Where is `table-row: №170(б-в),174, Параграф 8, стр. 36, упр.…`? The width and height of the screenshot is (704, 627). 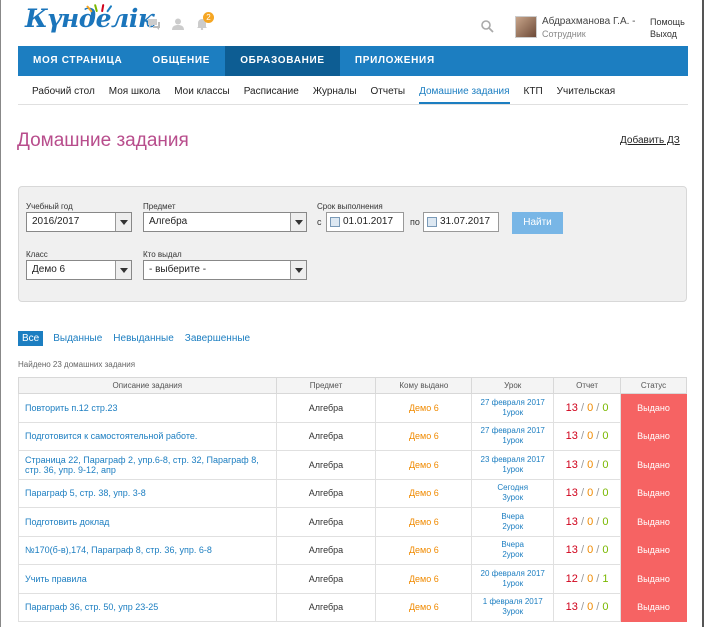 table-row: №170(б-в),174, Параграф 8, стр. 36, упр.… is located at coordinates (352, 550).